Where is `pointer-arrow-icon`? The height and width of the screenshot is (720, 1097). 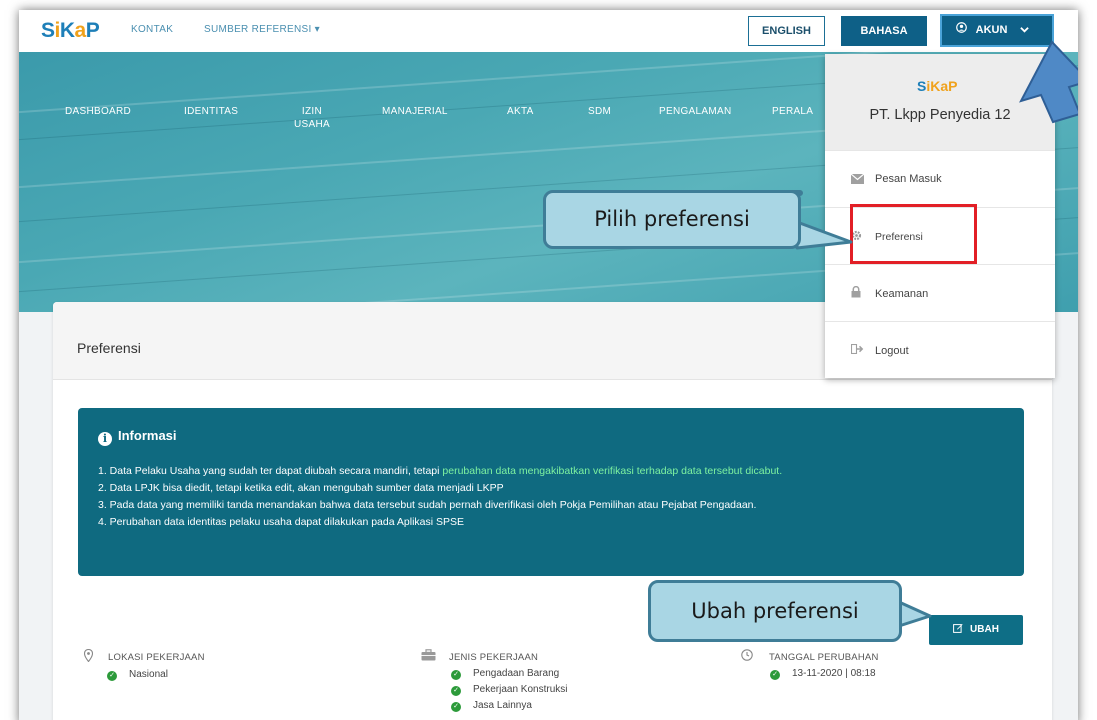 pointer-arrow-icon is located at coordinates (1048, 82).